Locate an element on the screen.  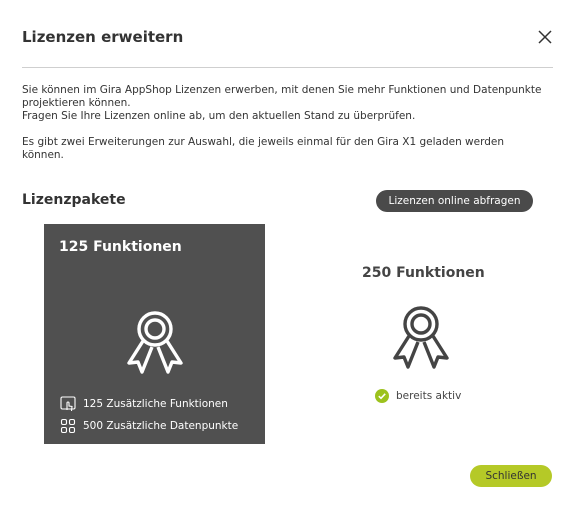
datapoints-icon is located at coordinates (68, 426).